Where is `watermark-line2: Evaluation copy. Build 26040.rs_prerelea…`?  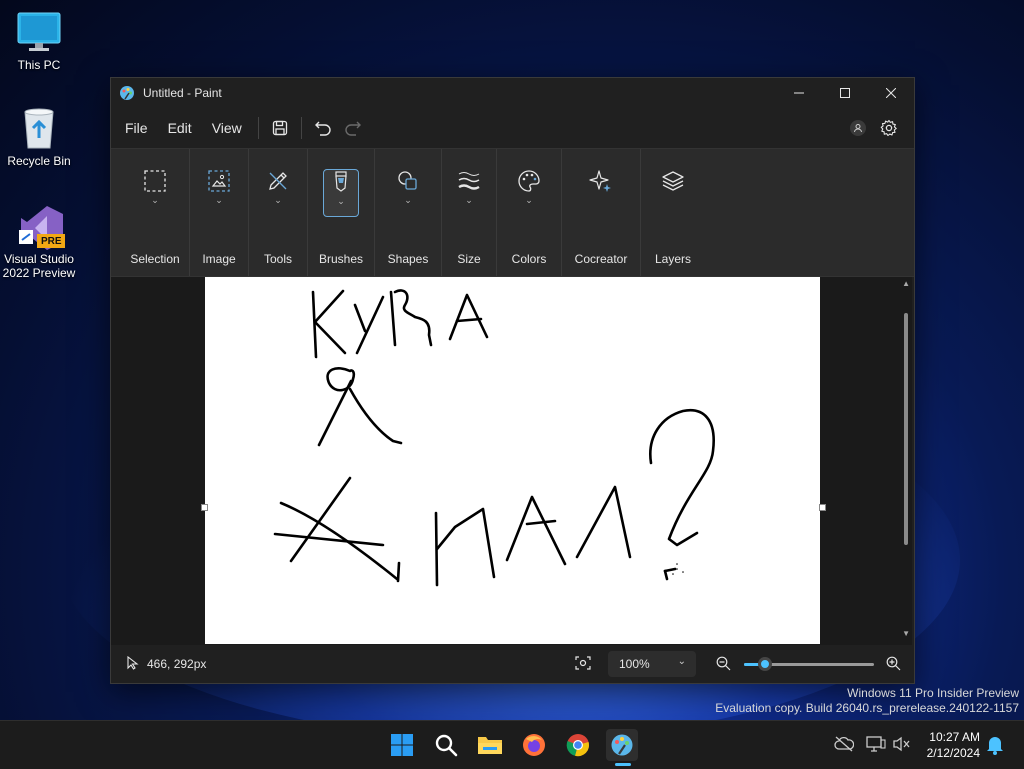
watermark-line2: Evaluation copy. Build 26040.rs_prerelea… is located at coordinates (867, 708).